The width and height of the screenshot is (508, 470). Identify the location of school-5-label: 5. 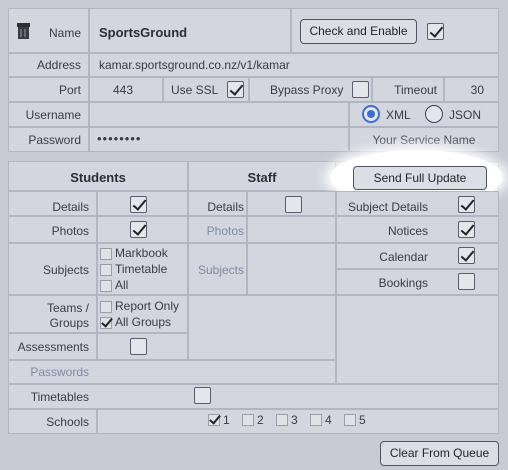
(362, 420).